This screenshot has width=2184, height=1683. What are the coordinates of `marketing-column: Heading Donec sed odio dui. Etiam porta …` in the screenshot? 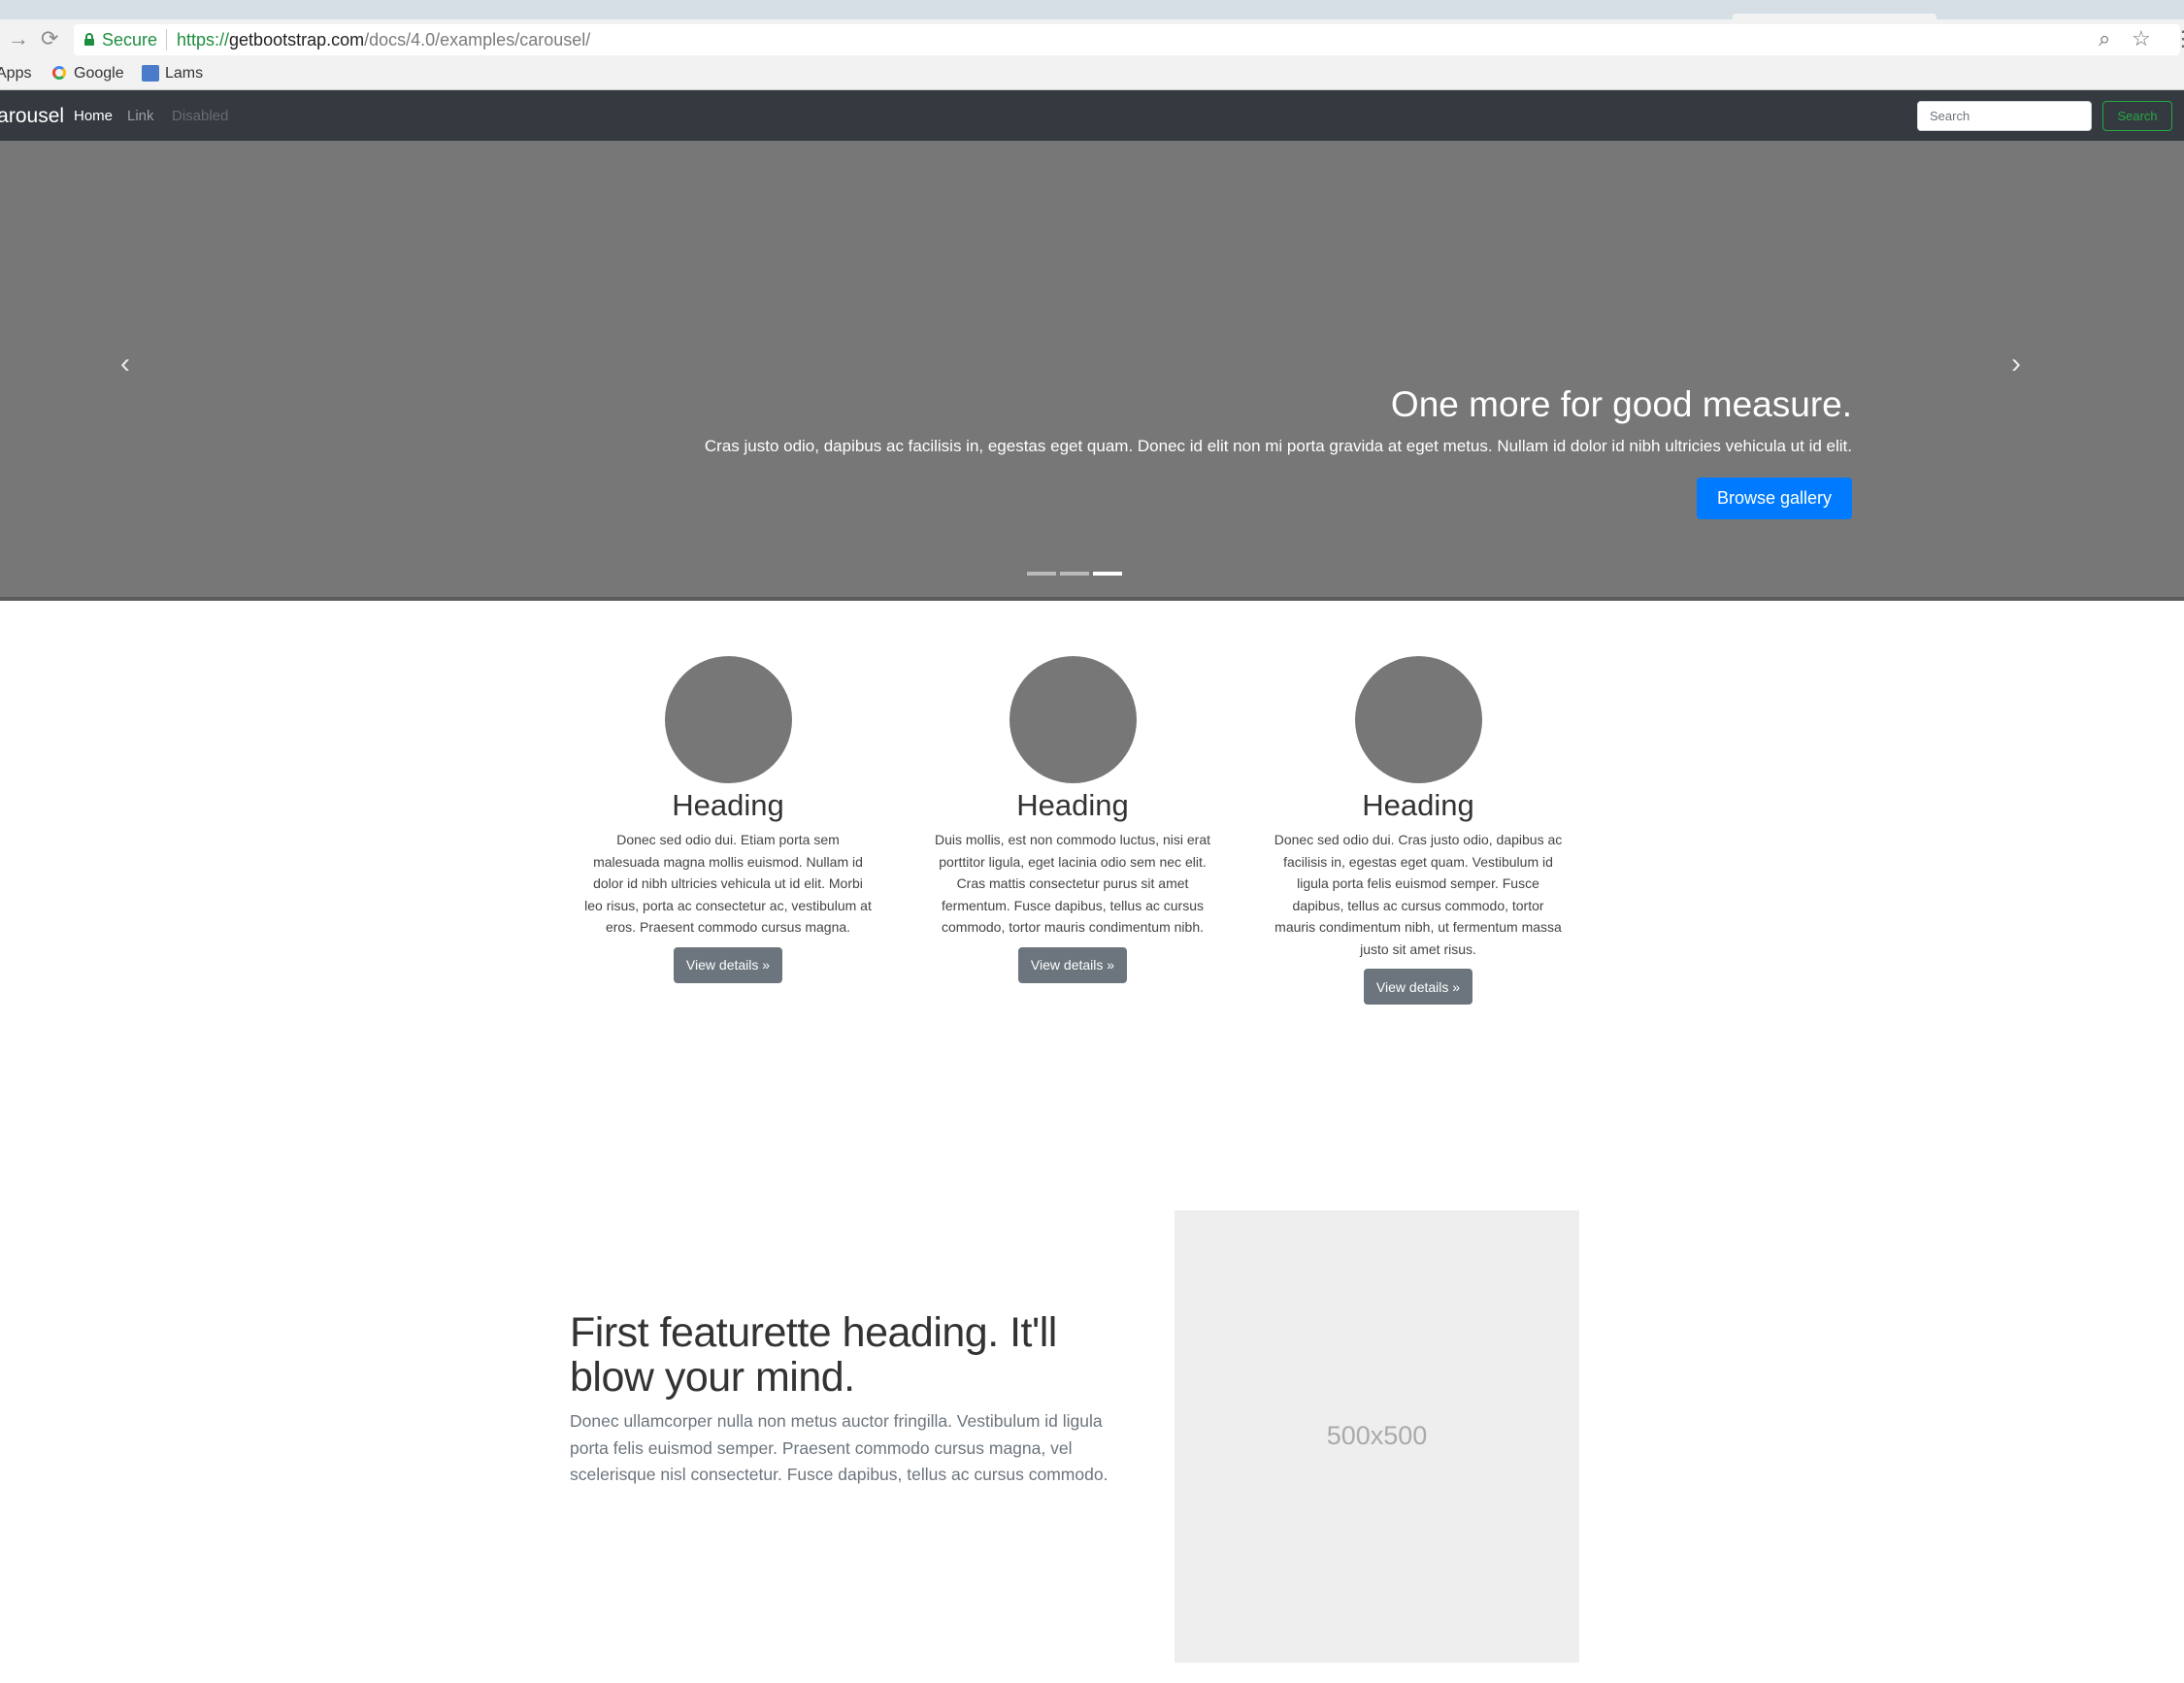 It's located at (728, 819).